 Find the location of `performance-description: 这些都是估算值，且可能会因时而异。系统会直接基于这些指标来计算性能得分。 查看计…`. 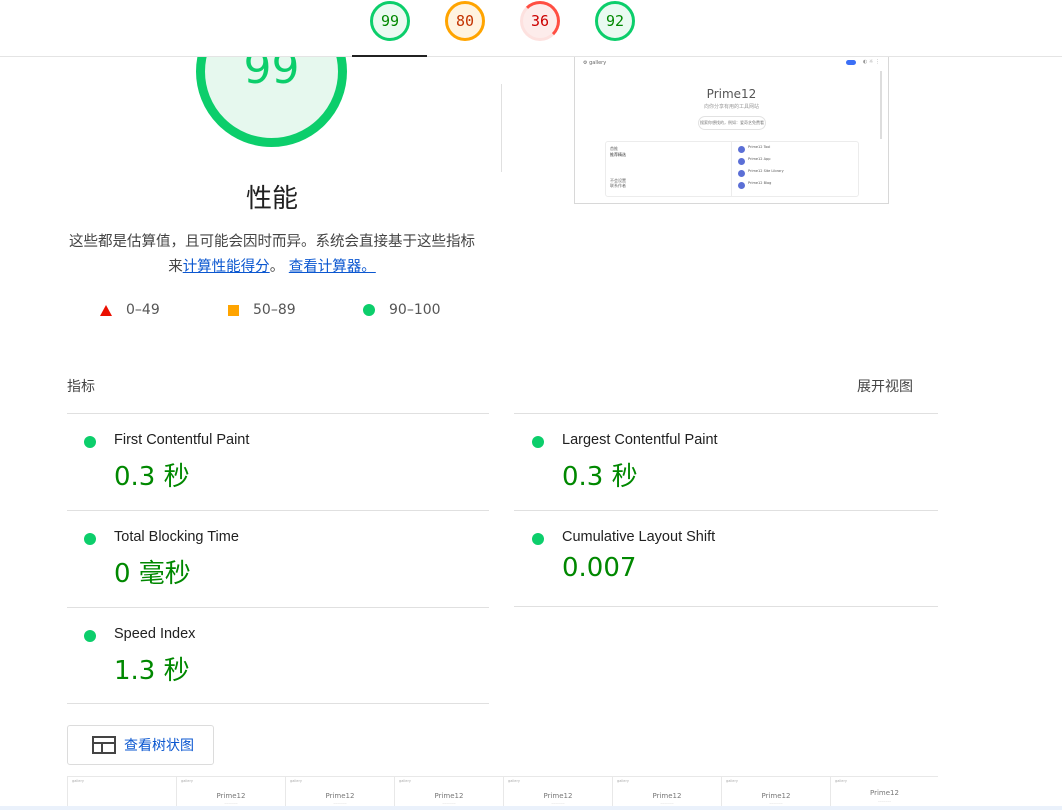

performance-description: 这些都是估算值，且可能会因时而异。系统会直接基于这些指标来计算性能得分。 查看计… is located at coordinates (272, 255).